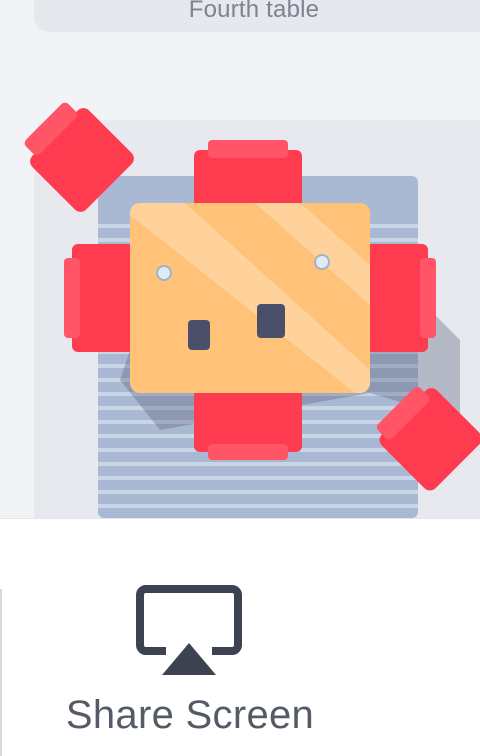 This screenshot has height=756, width=480. Describe the element at coordinates (248, 176) in the screenshot. I see `chair-top` at that location.